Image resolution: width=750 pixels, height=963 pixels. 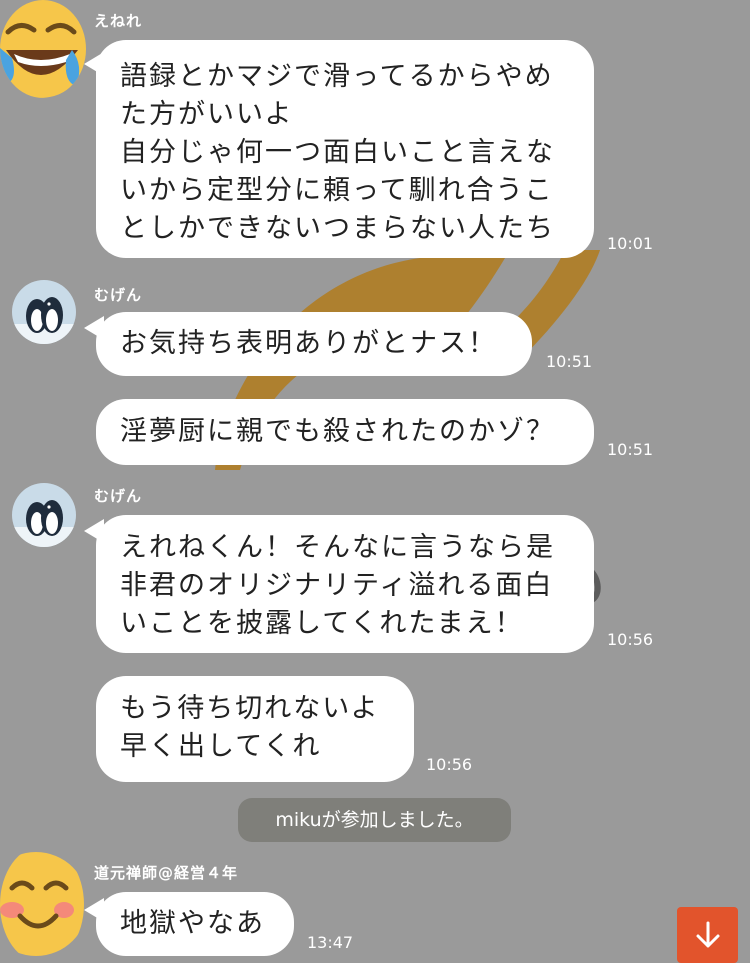 I want to click on message-bubble: 地獄やなあ, so click(x=195, y=924).